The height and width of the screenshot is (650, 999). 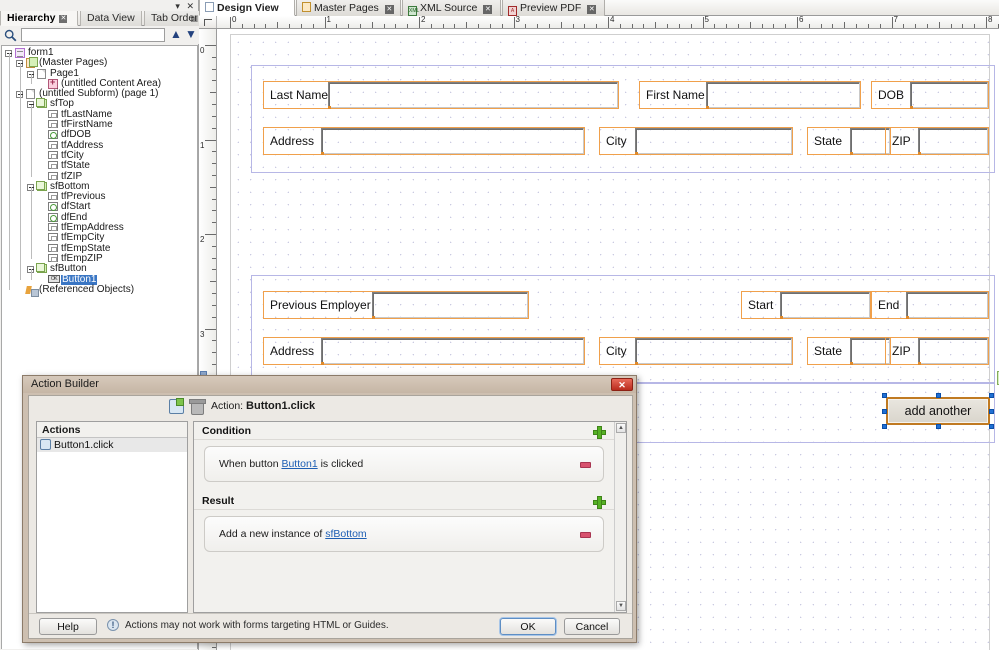 What do you see at coordinates (599, 22) in the screenshot?
I see `horizontal-ruler: 0 1 2 3 4 5 6 7 8` at bounding box center [599, 22].